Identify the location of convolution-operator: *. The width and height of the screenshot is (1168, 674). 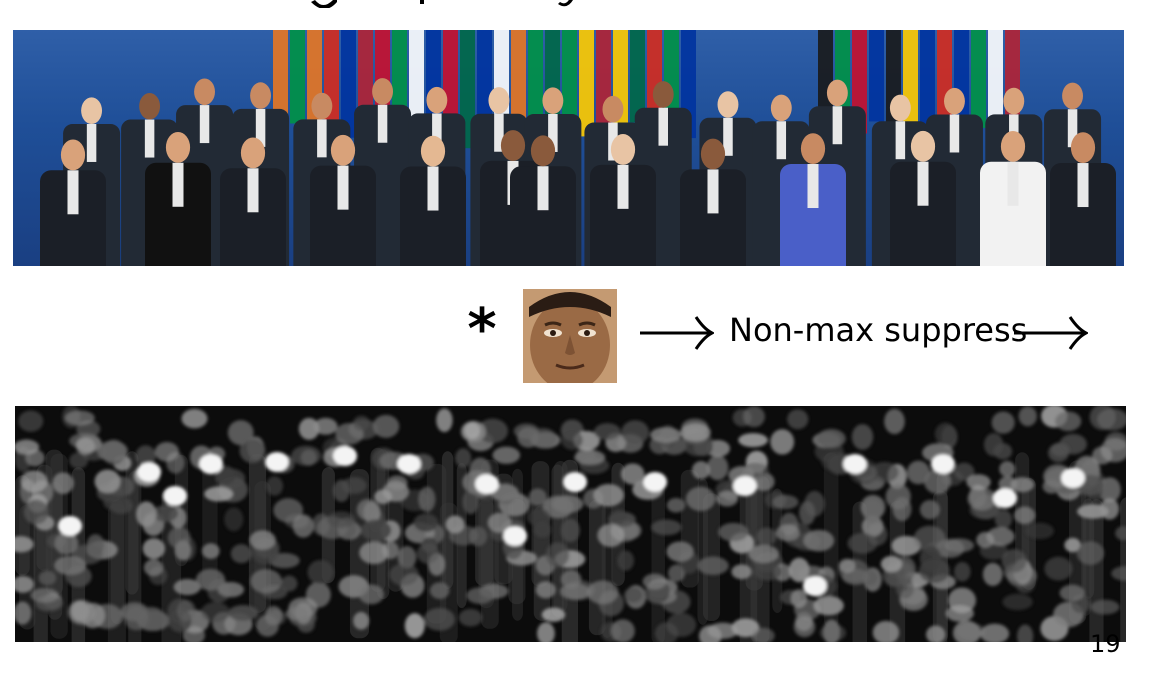
(482, 329).